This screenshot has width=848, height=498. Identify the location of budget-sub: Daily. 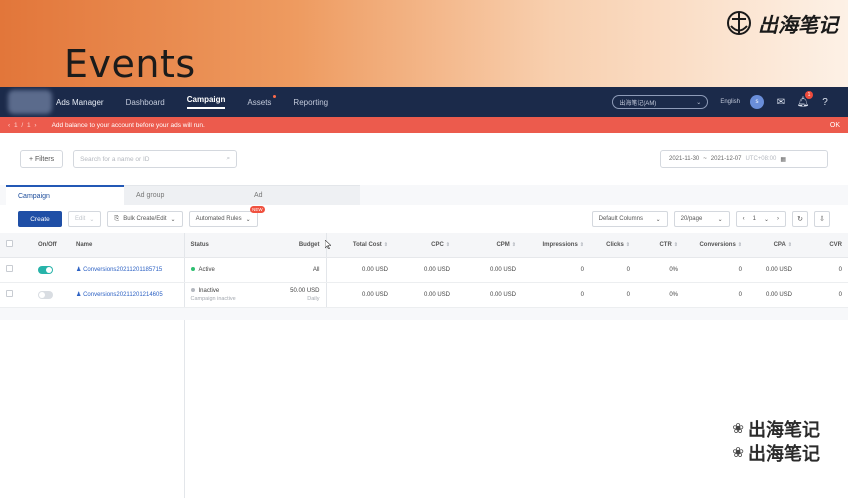
(313, 298).